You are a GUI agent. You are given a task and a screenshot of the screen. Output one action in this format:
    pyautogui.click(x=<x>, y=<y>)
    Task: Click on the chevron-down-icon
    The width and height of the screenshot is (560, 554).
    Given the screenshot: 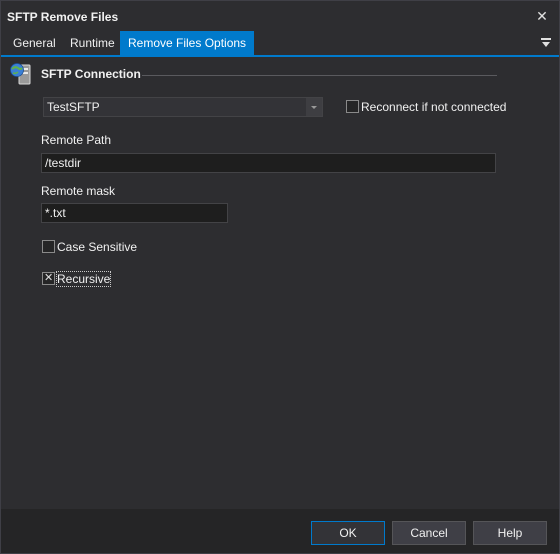 What is the action you would take?
    pyautogui.click(x=314, y=107)
    